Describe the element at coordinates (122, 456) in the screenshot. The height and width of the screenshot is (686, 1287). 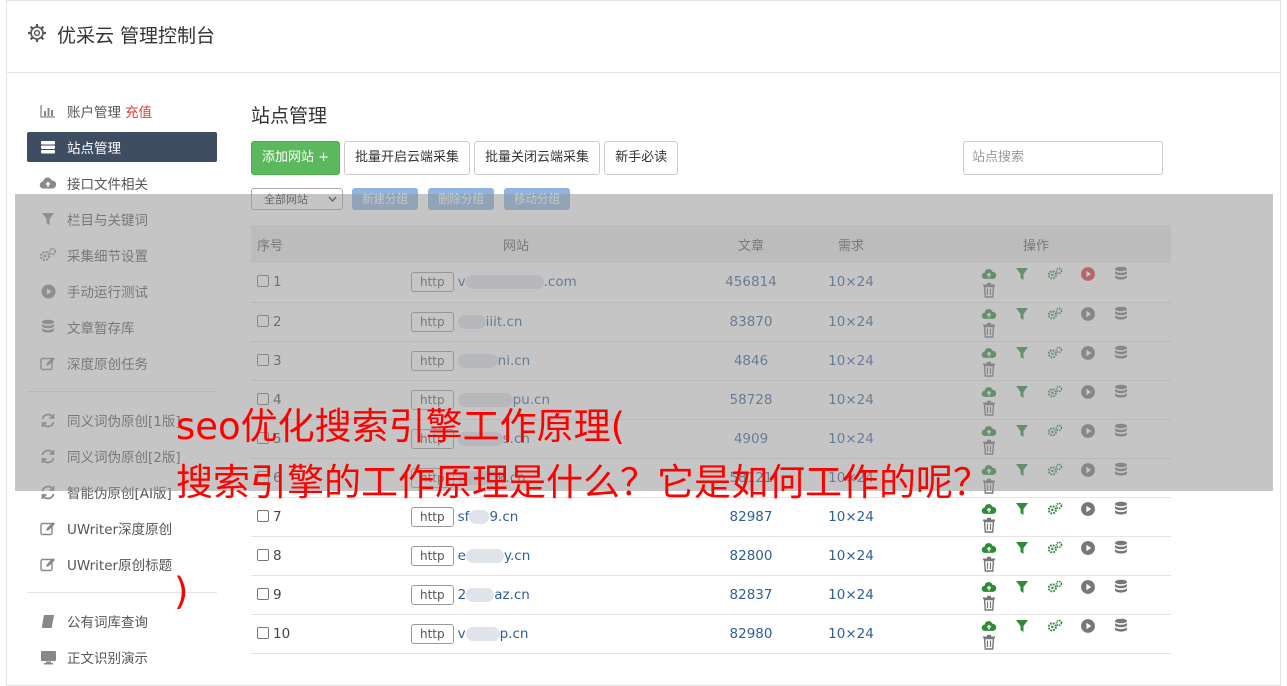
I see `sidebar-item-items2-1: 同义词伪原创[2版]` at that location.